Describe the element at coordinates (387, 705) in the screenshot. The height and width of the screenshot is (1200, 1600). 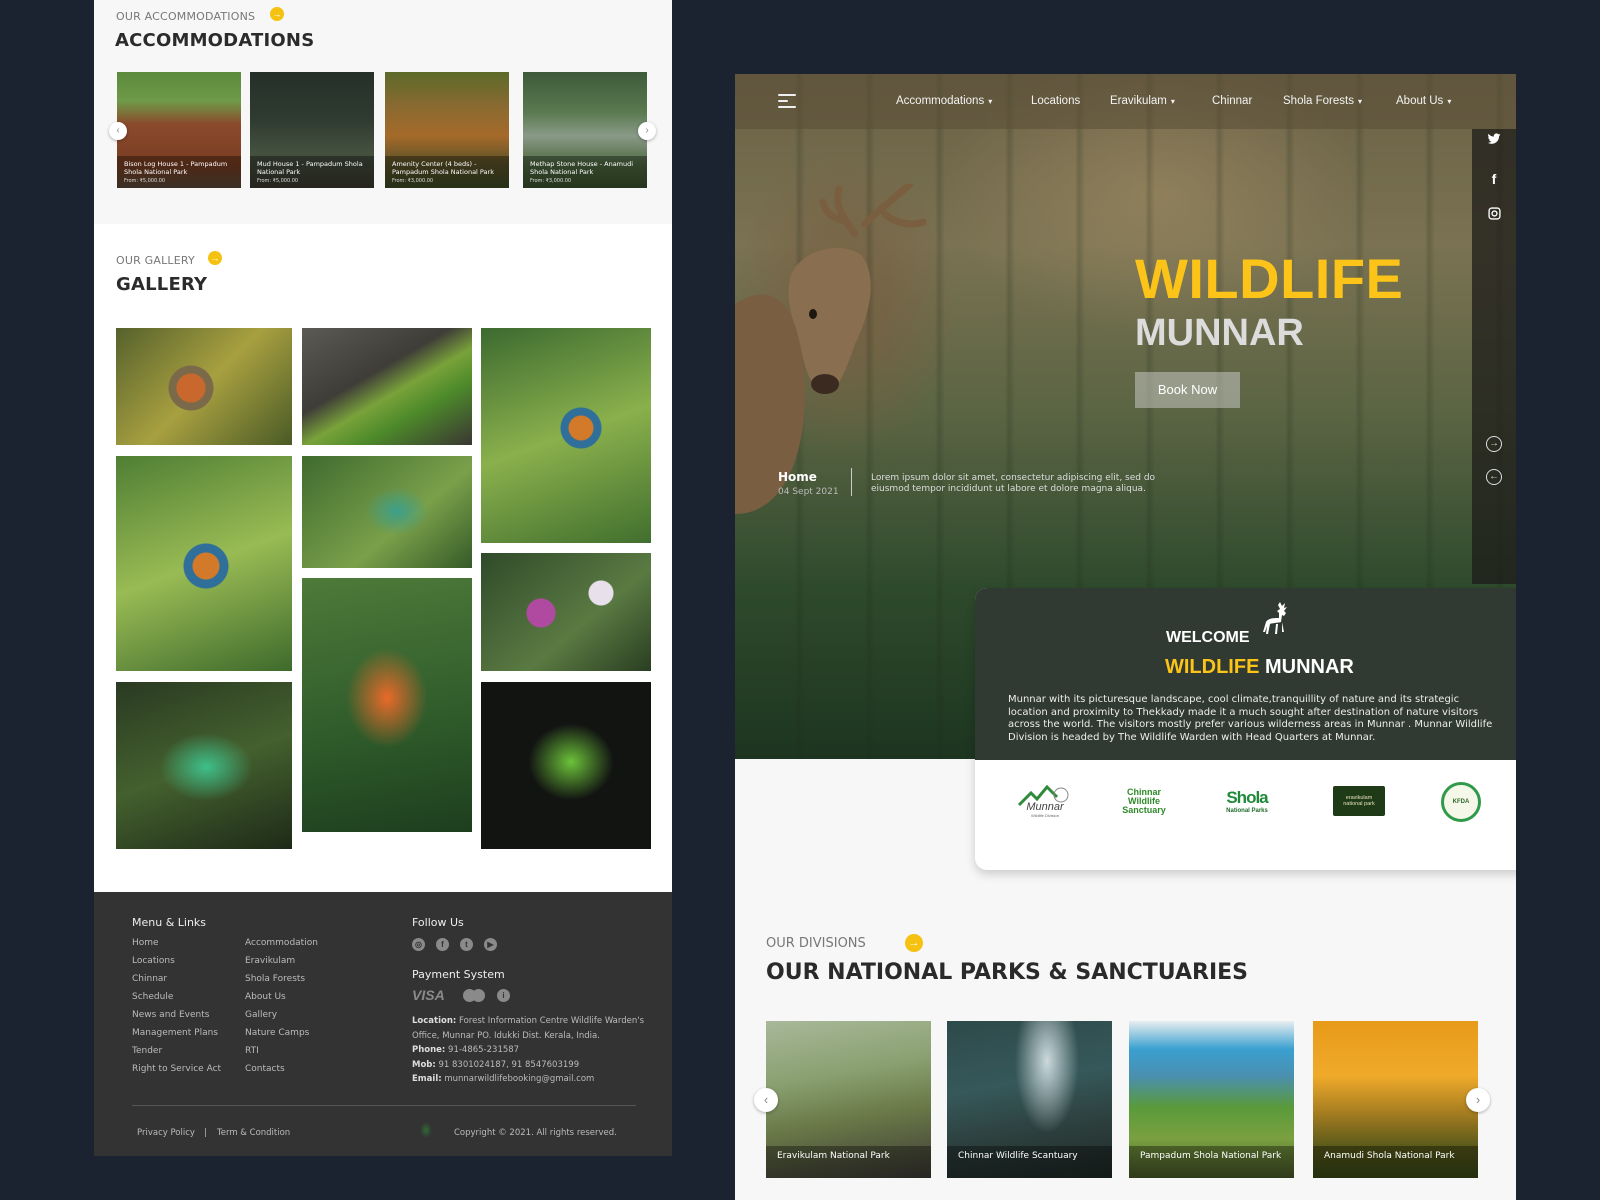
I see `gallery-image-lily` at that location.